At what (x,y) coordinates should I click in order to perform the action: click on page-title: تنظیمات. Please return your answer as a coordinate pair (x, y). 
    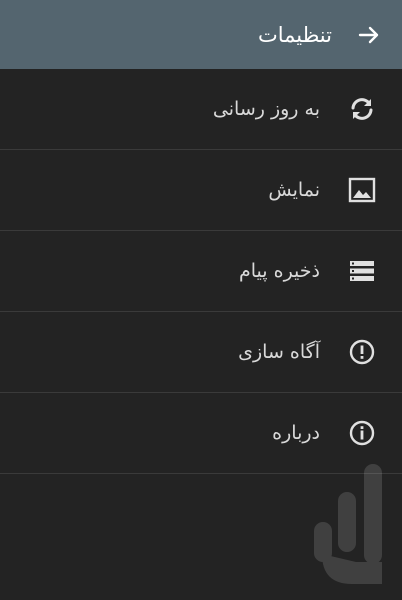
    Looking at the image, I should click on (294, 34).